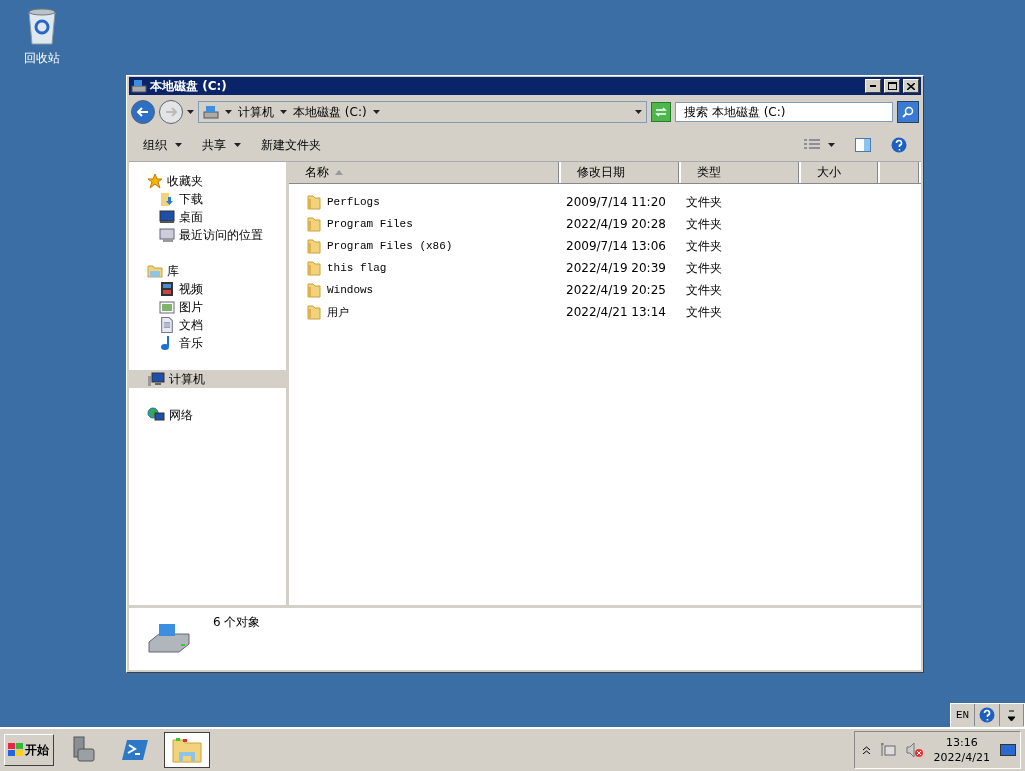 The height and width of the screenshot is (771, 1025). I want to click on library-folder-icon, so click(155, 271).